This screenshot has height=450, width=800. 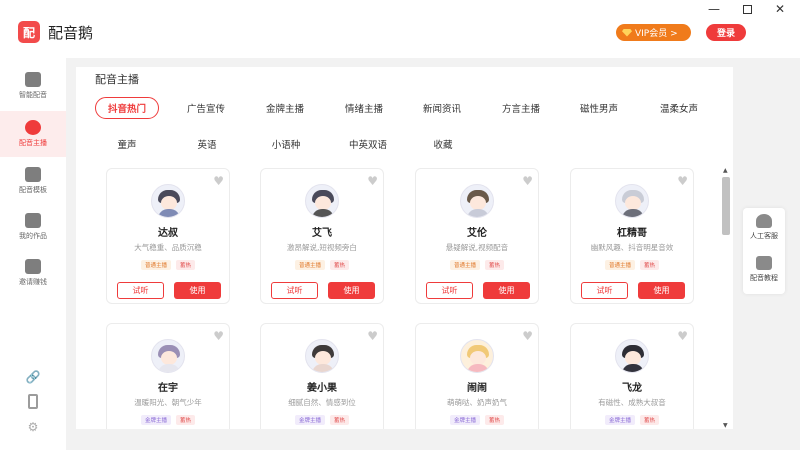 What do you see at coordinates (33, 143) in the screenshot?
I see `sidebar-item-label: 配音主播` at bounding box center [33, 143].